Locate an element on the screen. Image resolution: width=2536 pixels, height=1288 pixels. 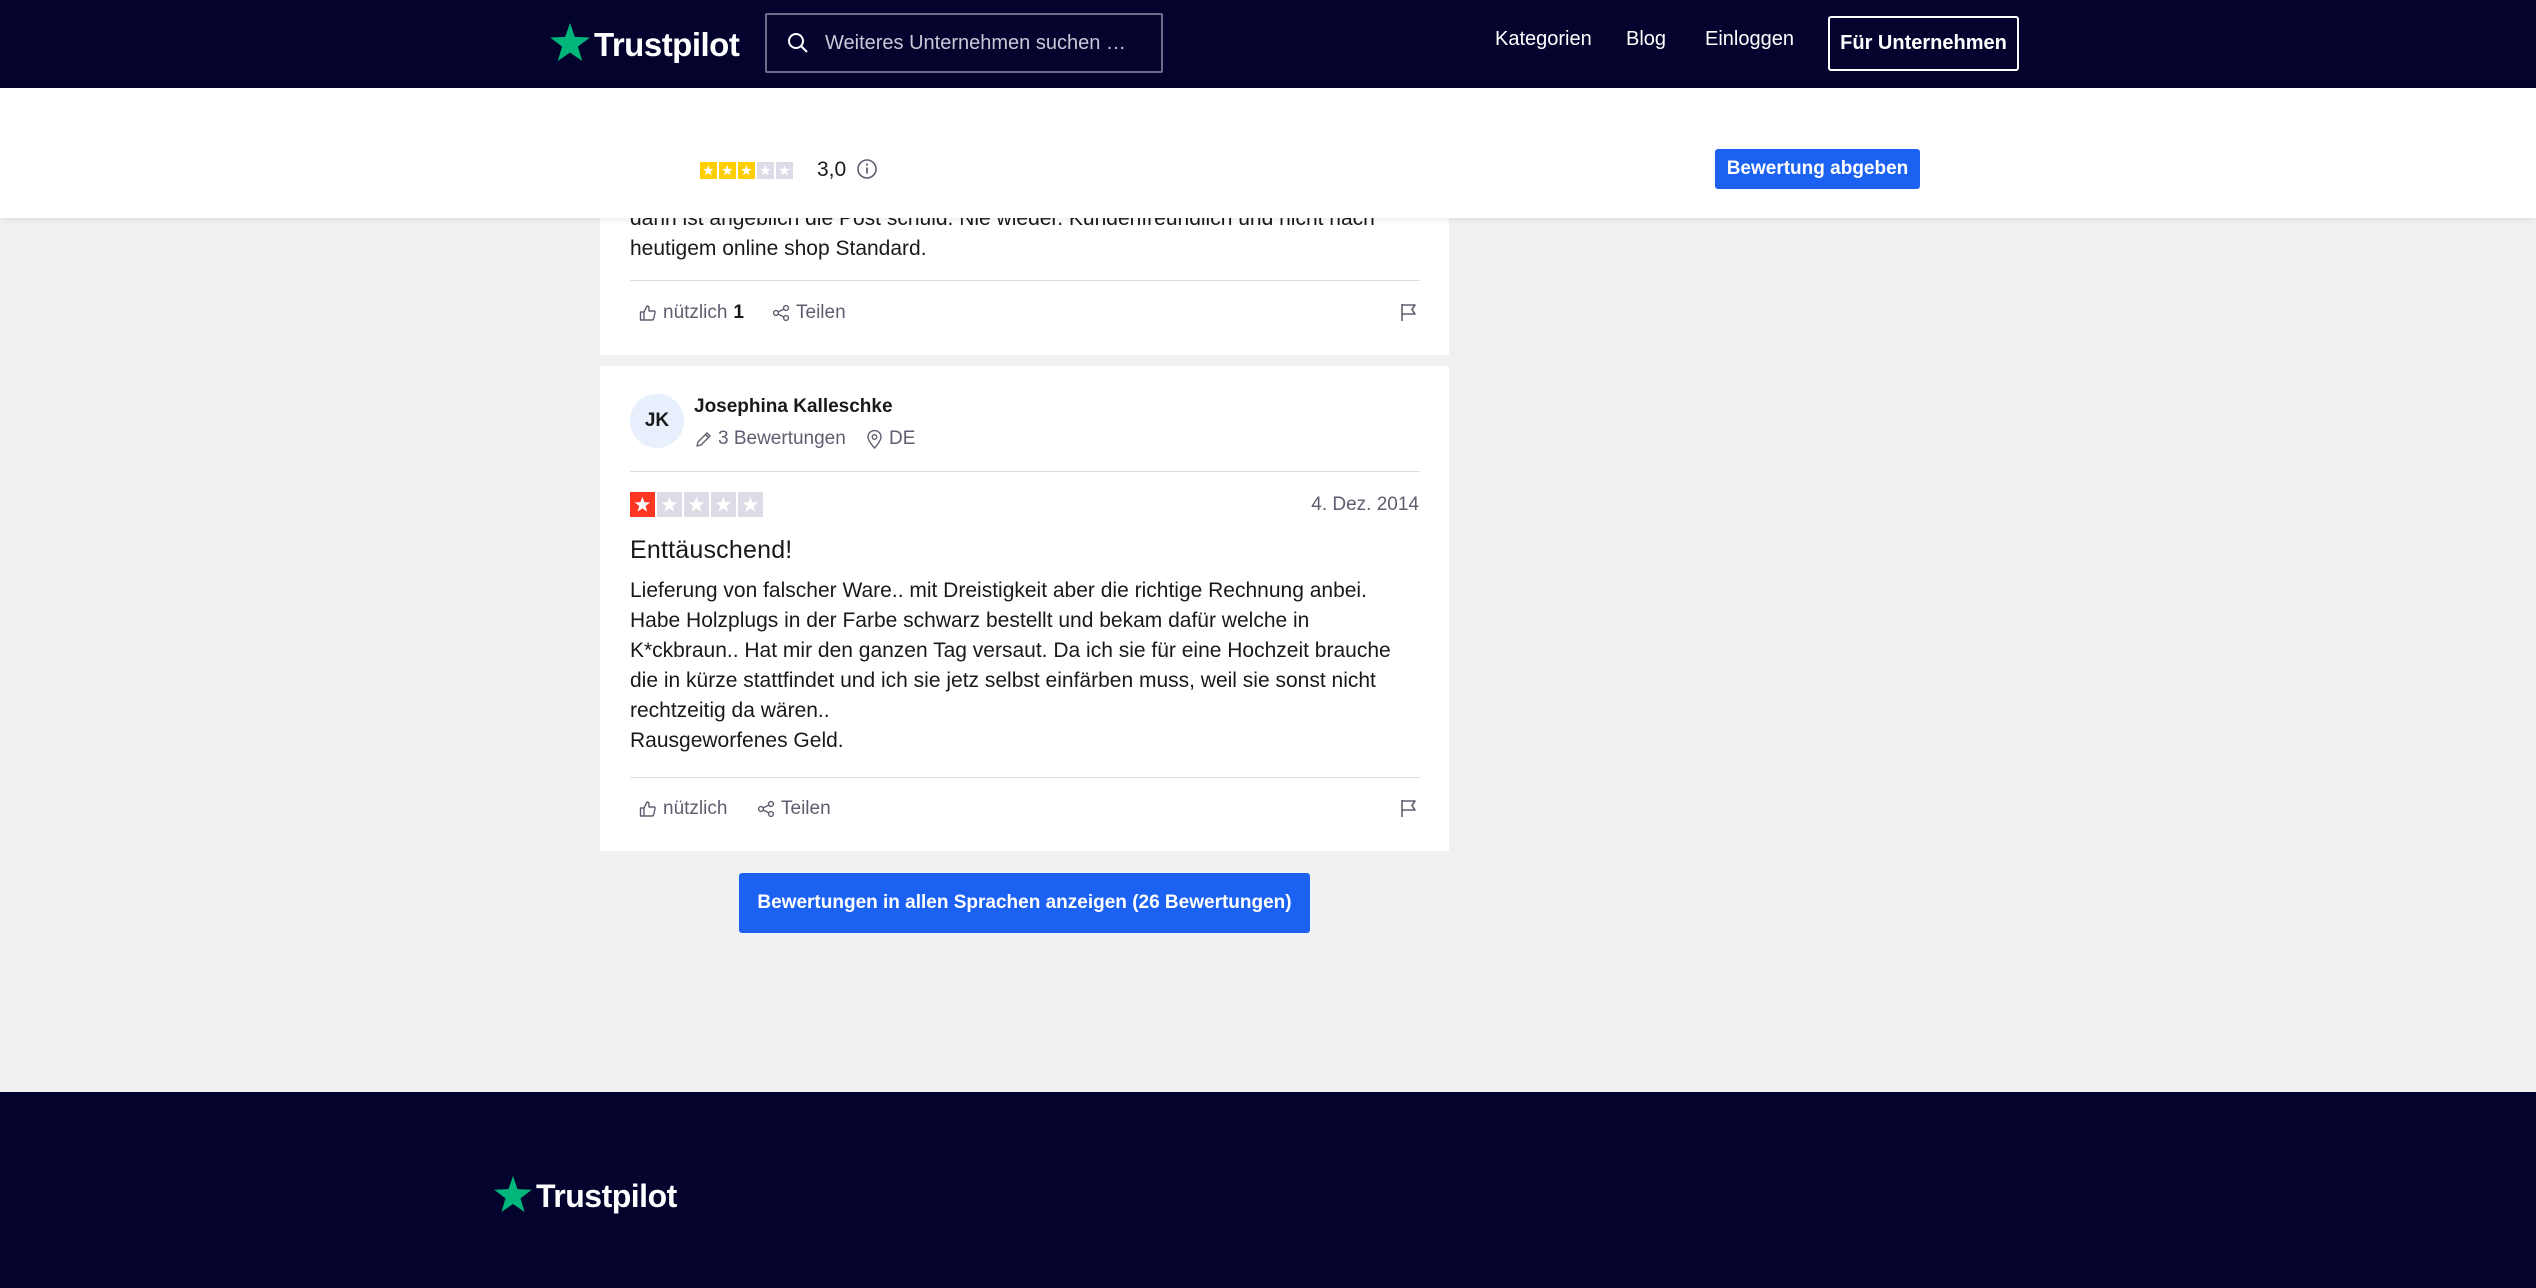
pencil-icon is located at coordinates (703, 439).